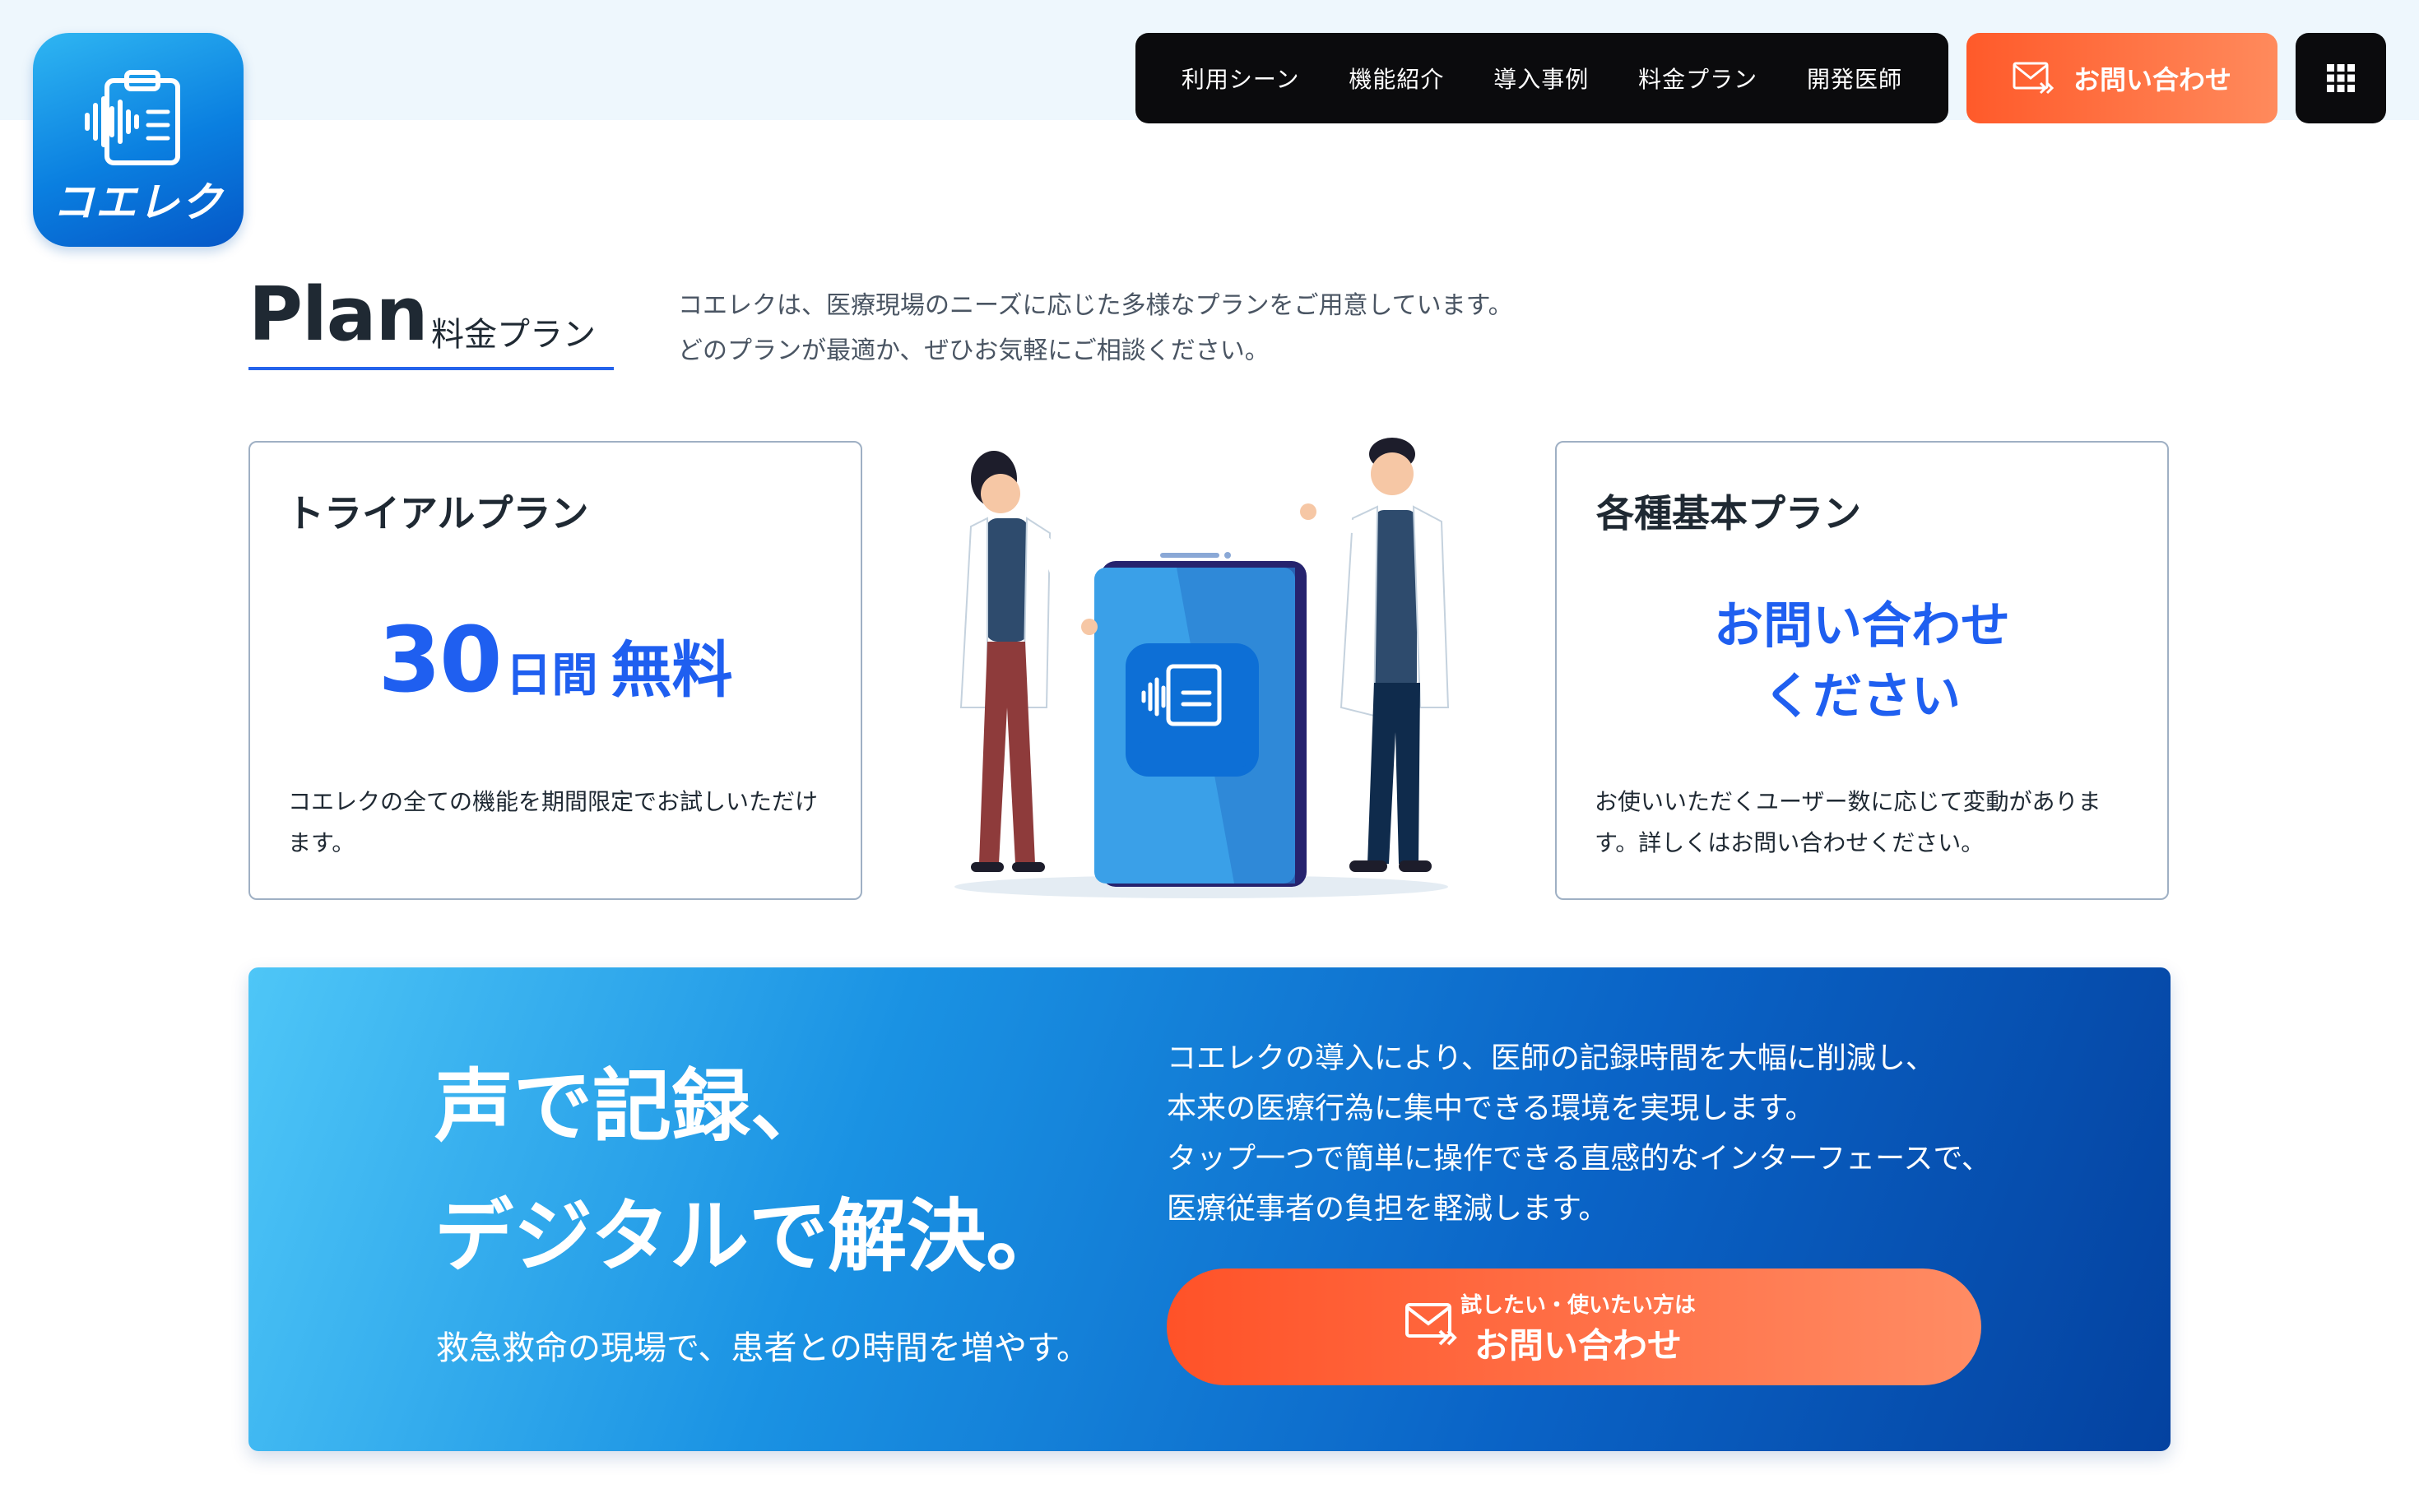 This screenshot has height=1512, width=2419. What do you see at coordinates (132, 117) in the screenshot?
I see `clipboard-waveform-icon` at bounding box center [132, 117].